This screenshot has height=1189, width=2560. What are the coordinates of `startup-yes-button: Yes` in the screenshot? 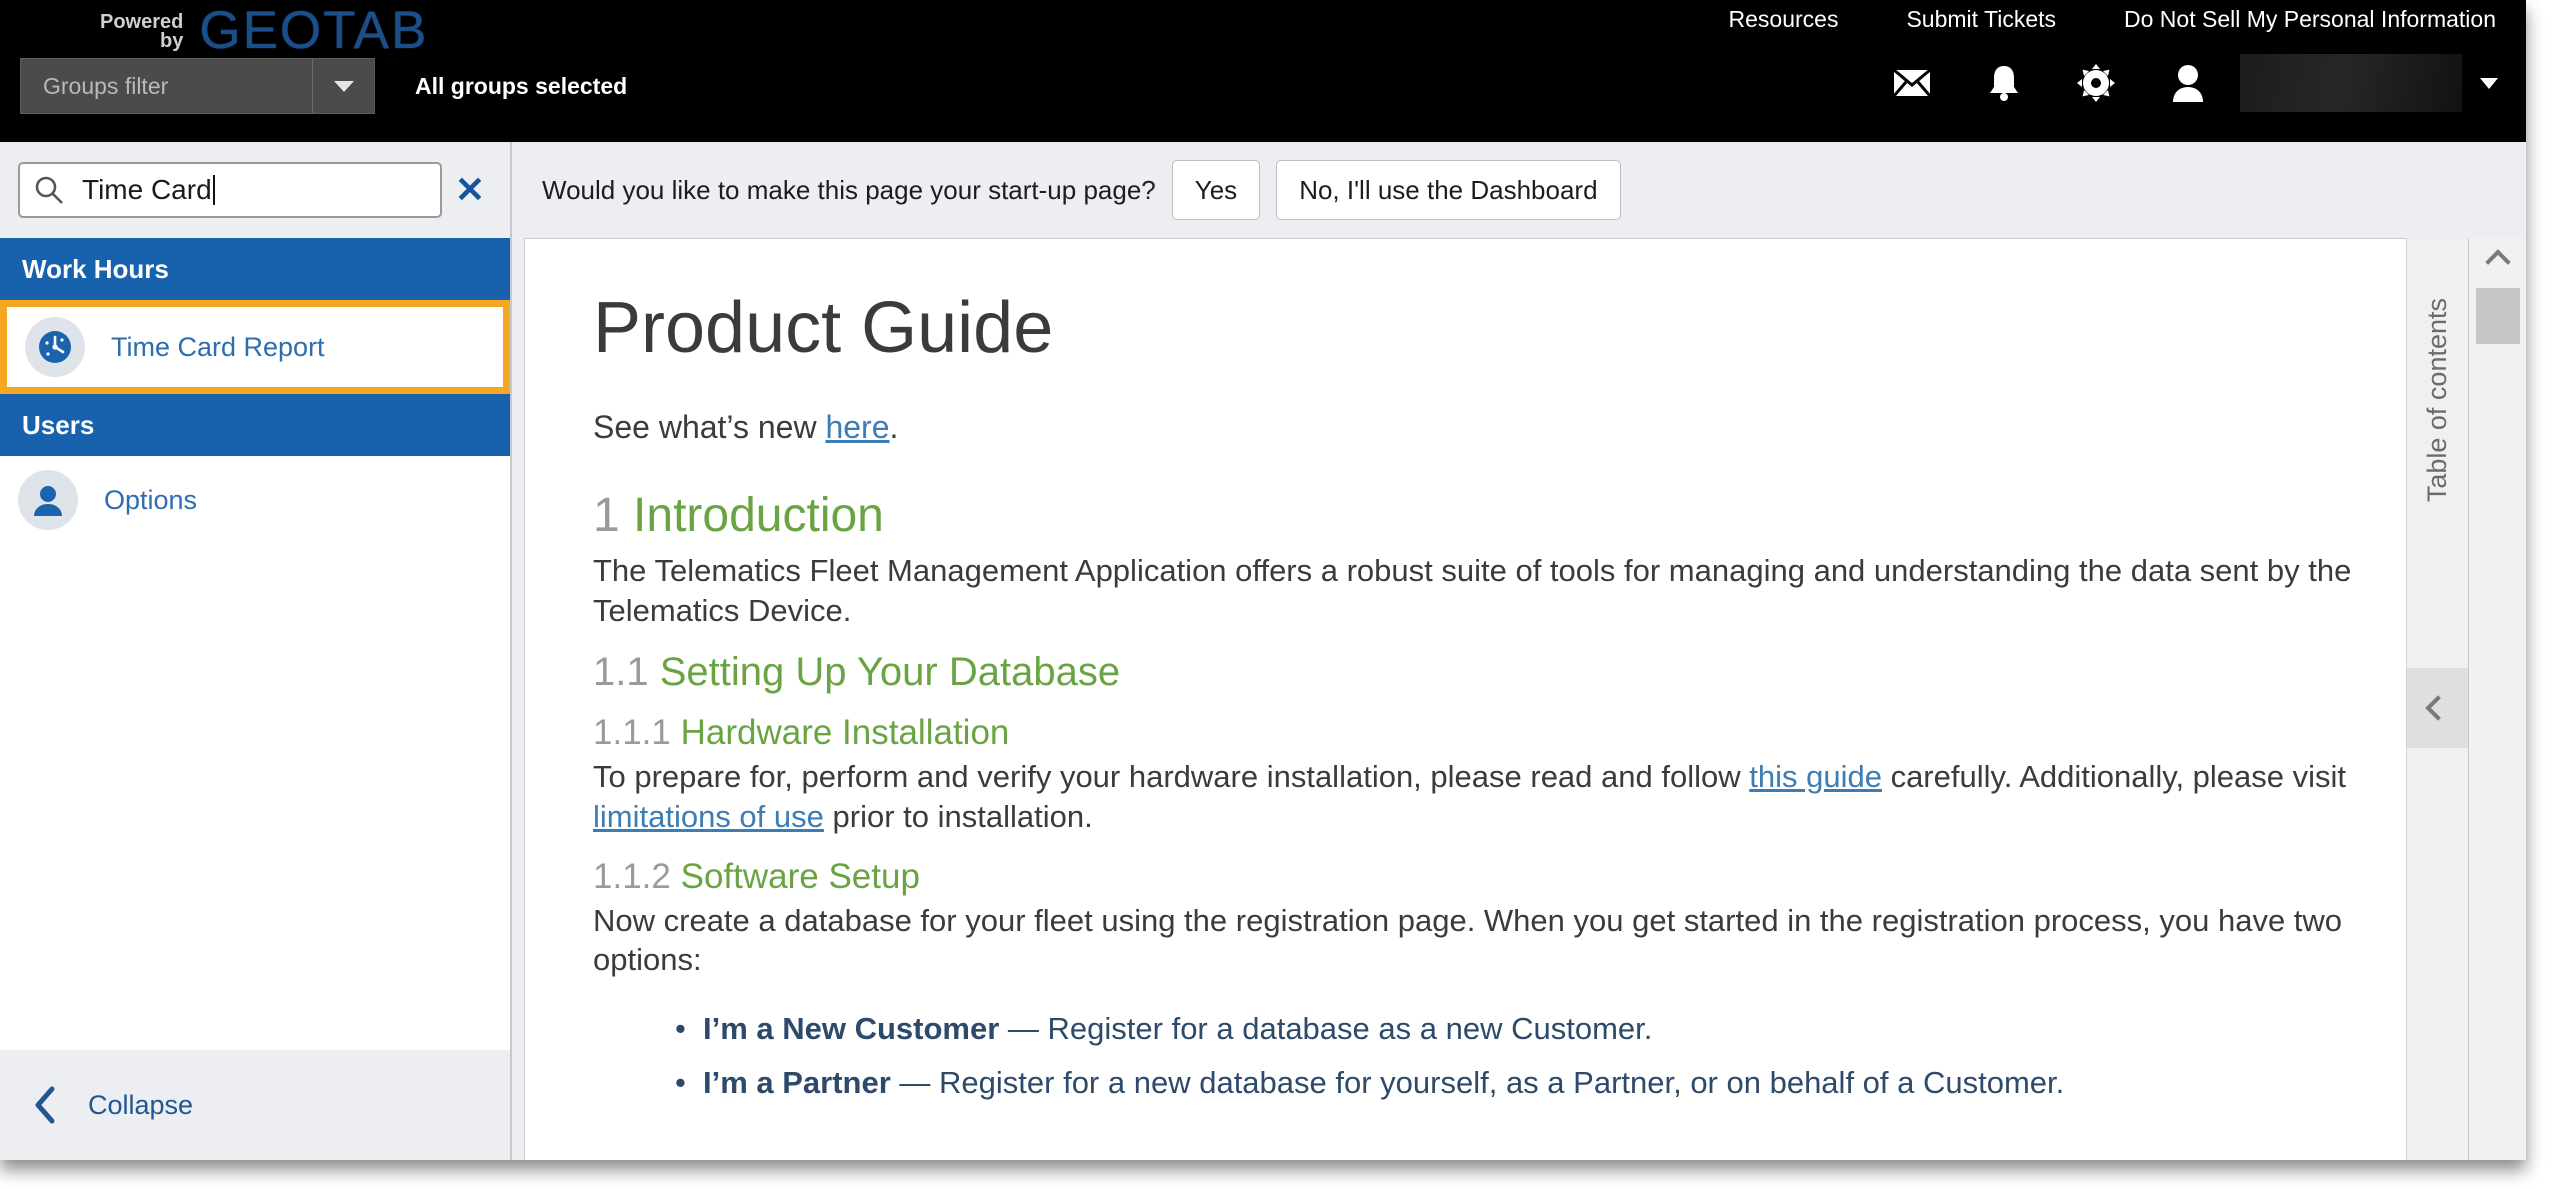 It's located at (1216, 190).